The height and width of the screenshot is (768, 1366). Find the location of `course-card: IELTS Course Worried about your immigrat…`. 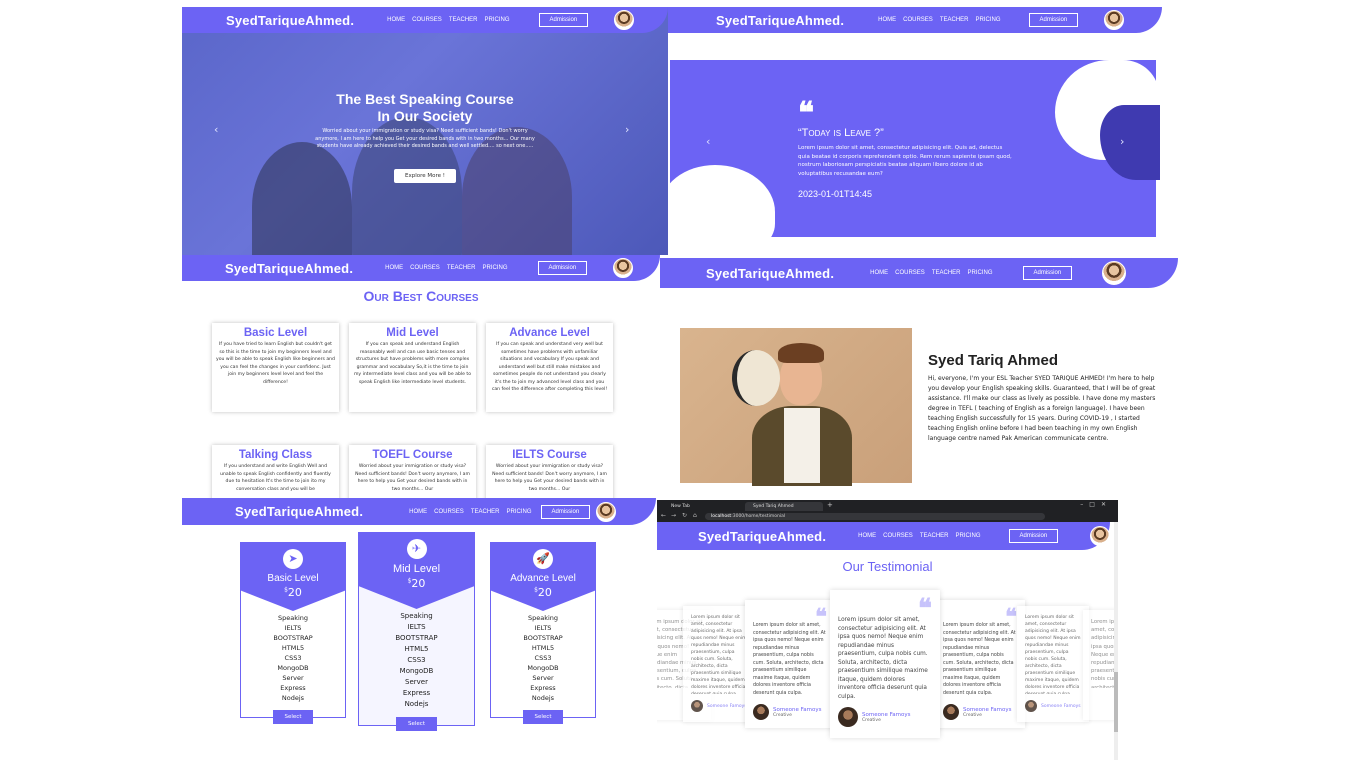

course-card: IELTS Course Worried about your immigrat… is located at coordinates (549, 471).